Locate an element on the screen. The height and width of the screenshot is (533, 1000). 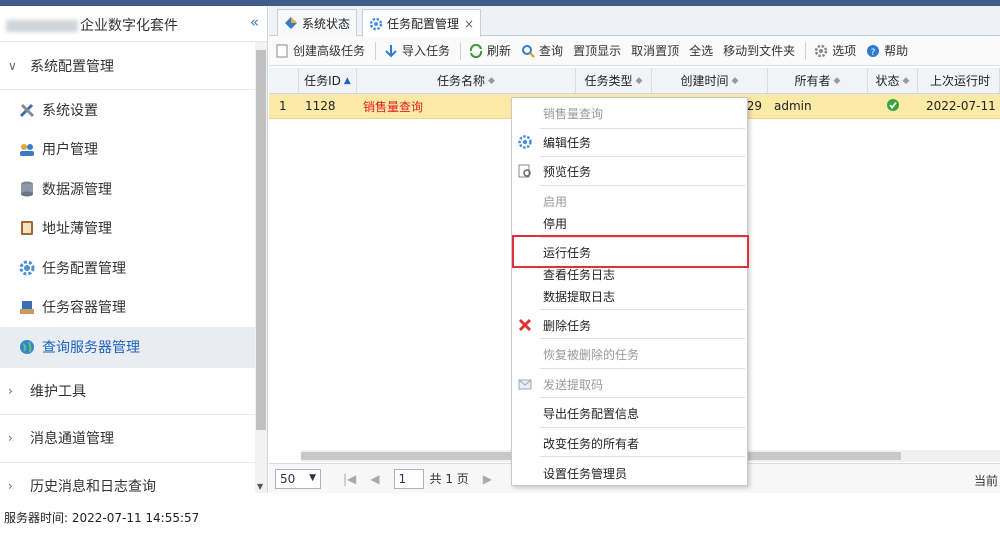
tab-task-config: 任务配置管理 × is located at coordinates (422, 23).